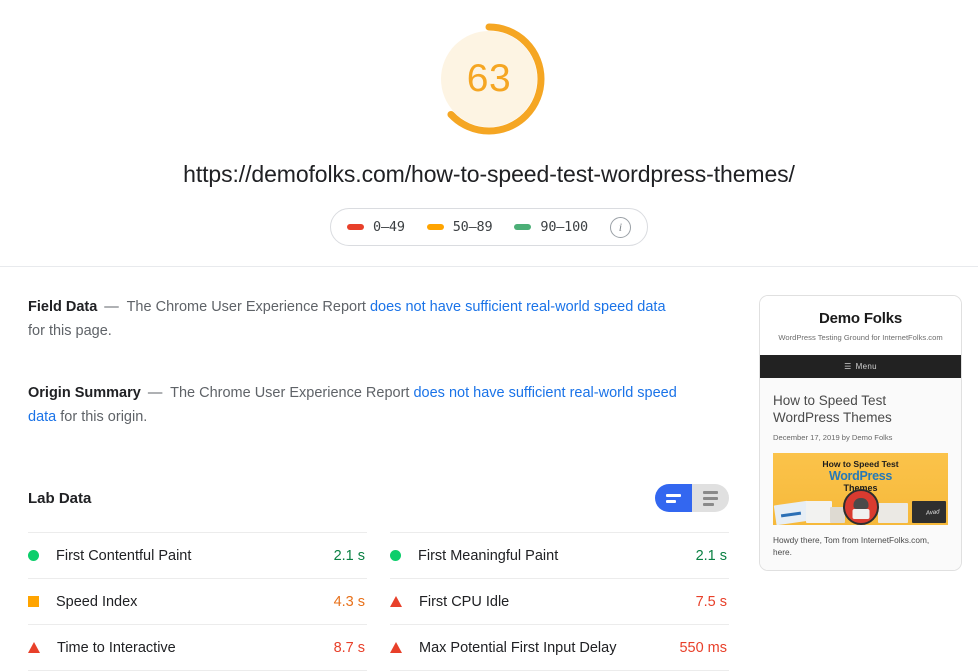 The height and width of the screenshot is (671, 978). I want to click on table-row: Speed Index 4.3 s, so click(197, 602).